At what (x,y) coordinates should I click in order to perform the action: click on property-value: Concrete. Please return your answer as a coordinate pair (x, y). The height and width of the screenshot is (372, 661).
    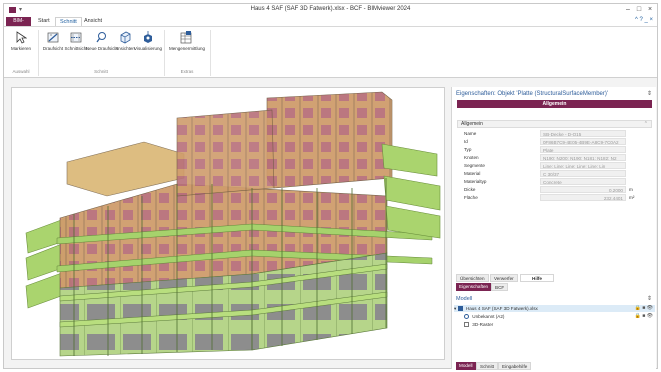
    Looking at the image, I should click on (583, 181).